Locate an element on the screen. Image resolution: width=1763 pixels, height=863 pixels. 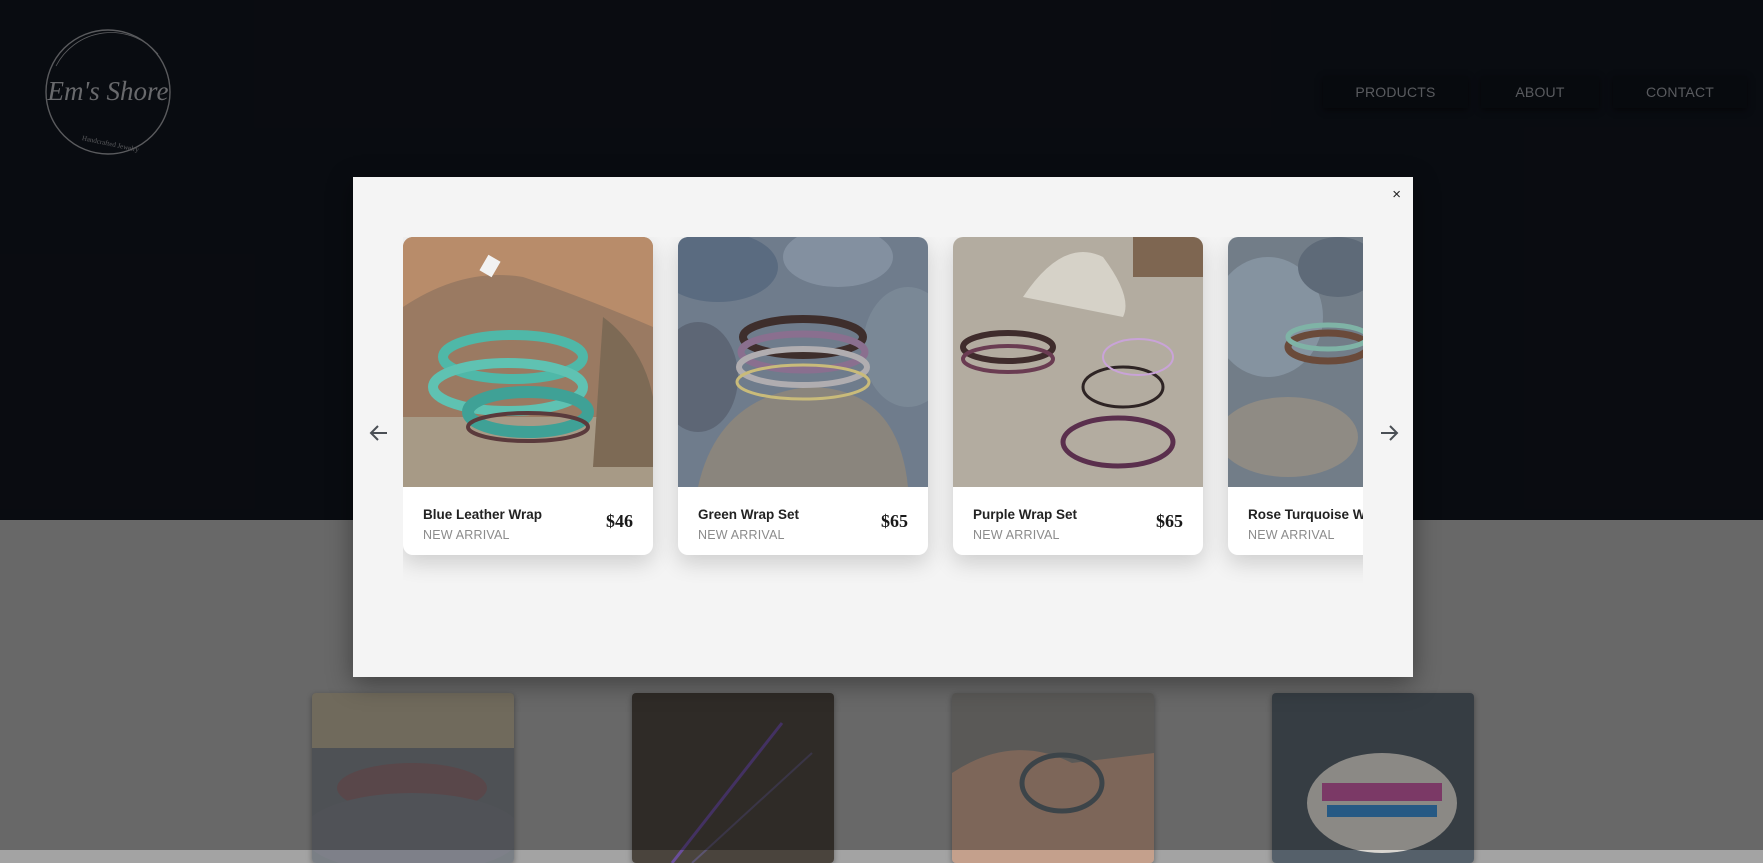
close-button: × is located at coordinates (1396, 194).